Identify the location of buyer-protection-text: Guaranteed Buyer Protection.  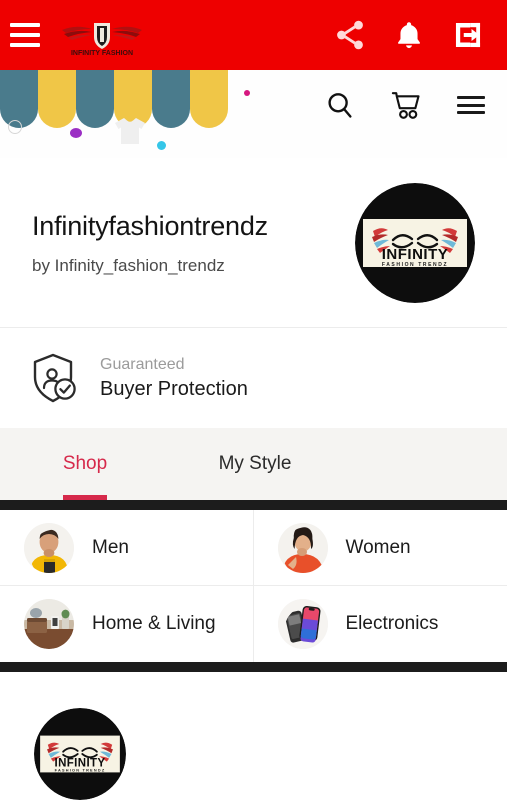
(174, 378).